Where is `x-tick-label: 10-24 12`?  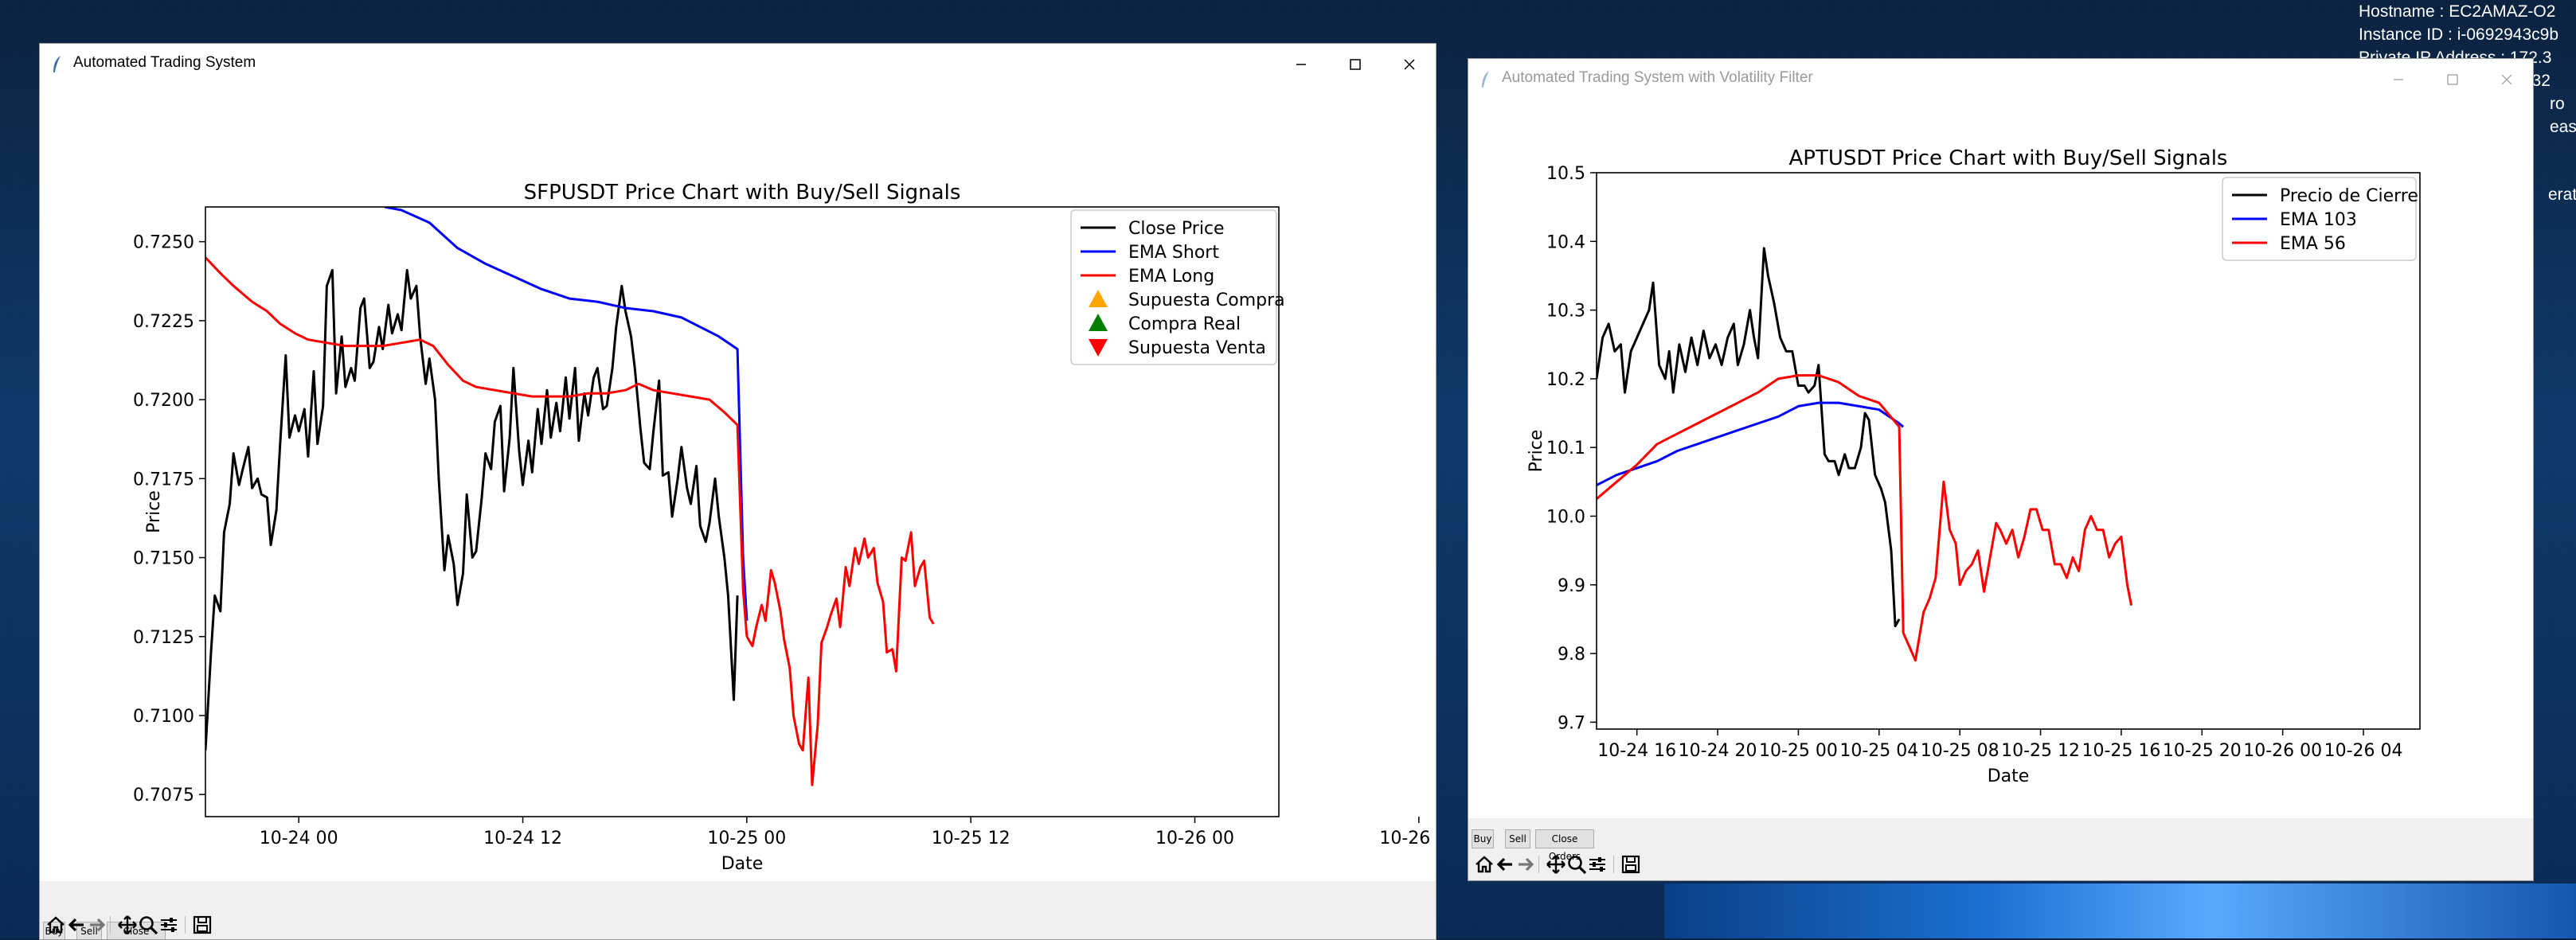
x-tick-label: 10-24 12 is located at coordinates (523, 839).